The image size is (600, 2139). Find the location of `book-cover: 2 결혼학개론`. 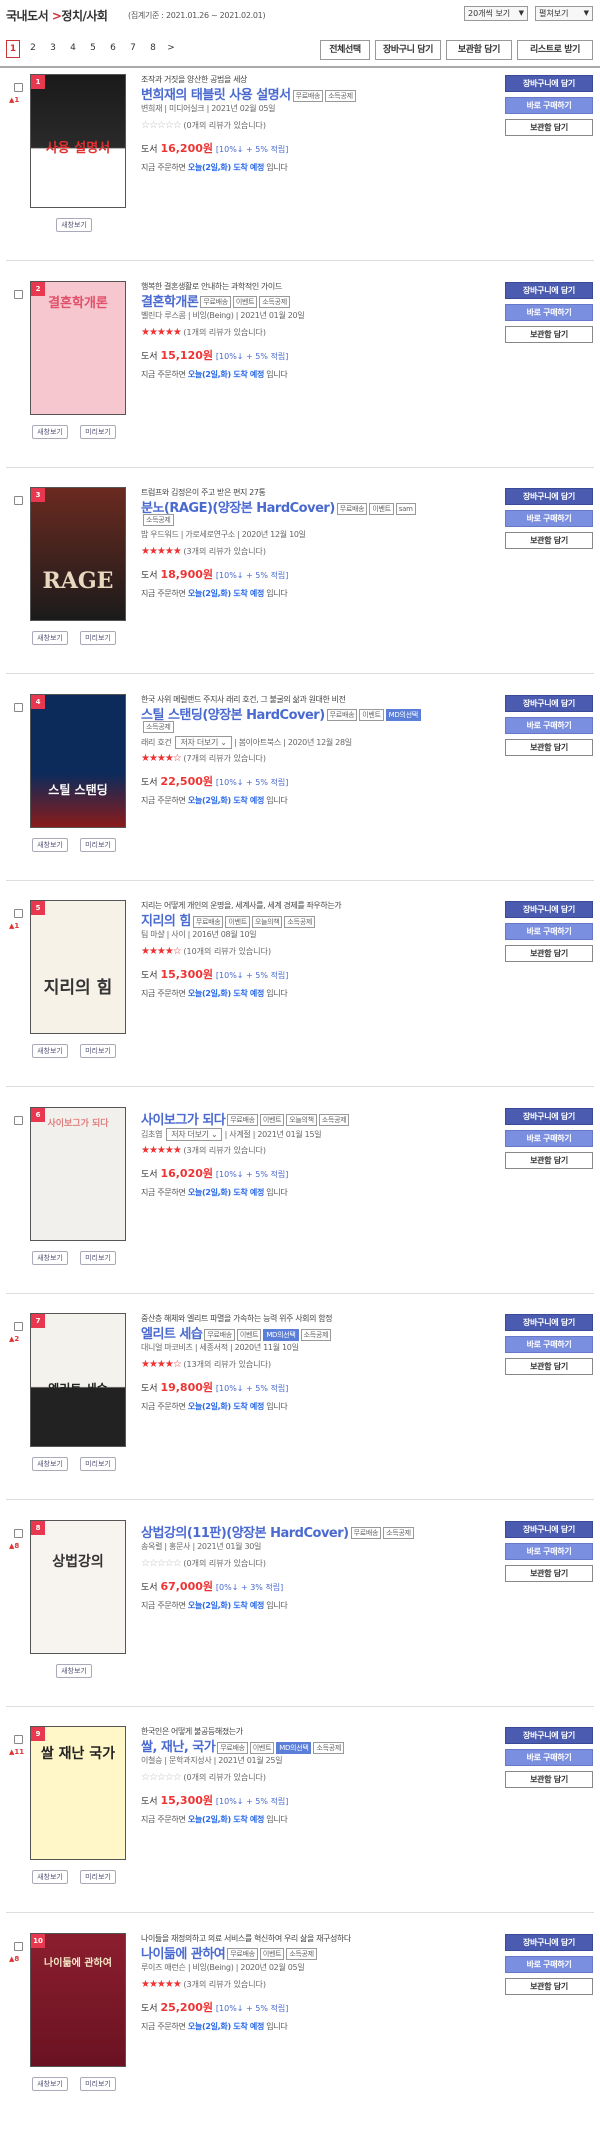

book-cover: 2 결혼학개론 is located at coordinates (78, 347).